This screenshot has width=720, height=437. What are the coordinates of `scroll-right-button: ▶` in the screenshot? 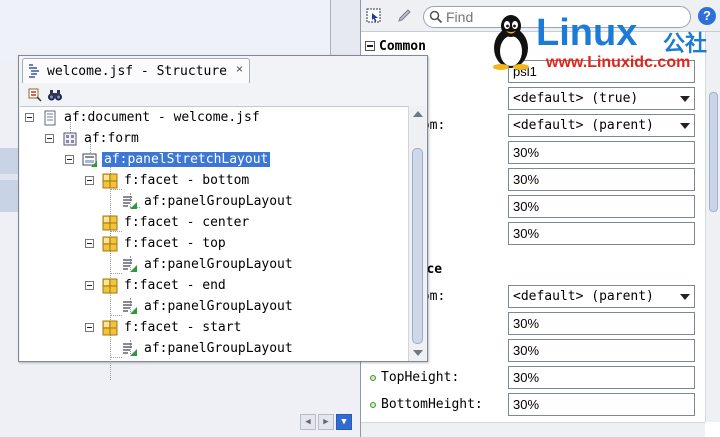 It's located at (326, 422).